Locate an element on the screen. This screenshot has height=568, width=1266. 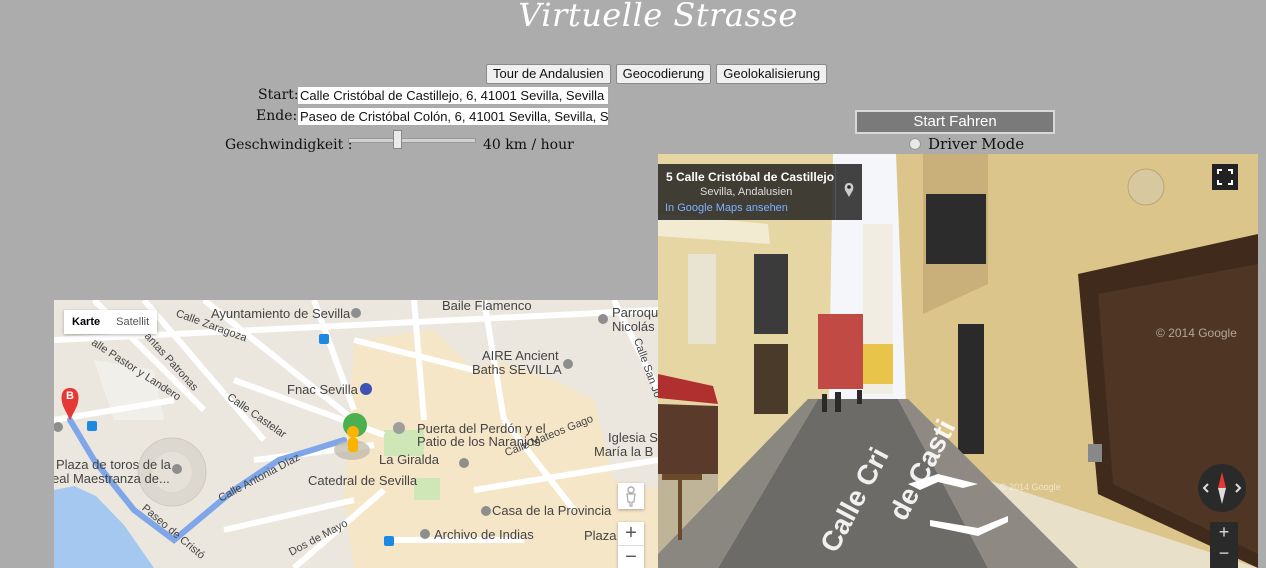
geocode-button: Geocodierung is located at coordinates (663, 74).